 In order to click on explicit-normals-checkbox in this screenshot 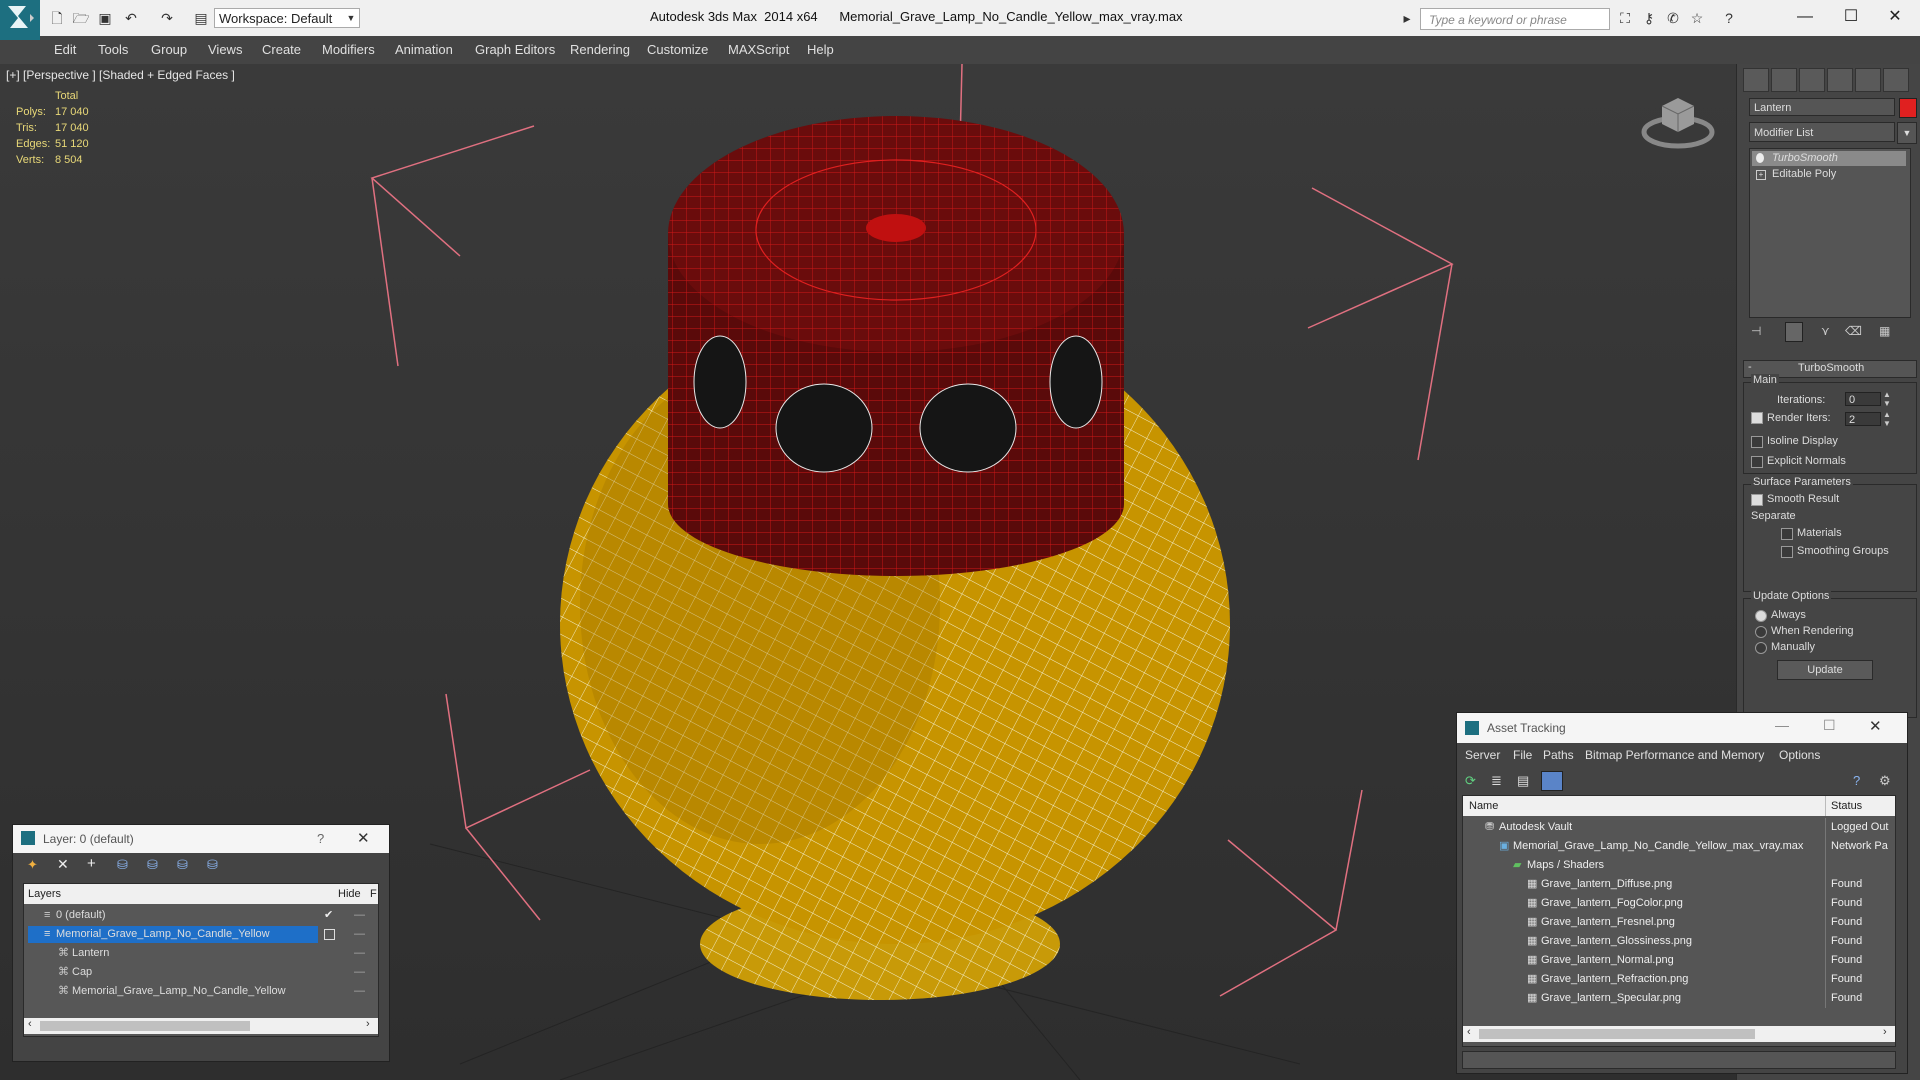, I will do `click(1757, 462)`.